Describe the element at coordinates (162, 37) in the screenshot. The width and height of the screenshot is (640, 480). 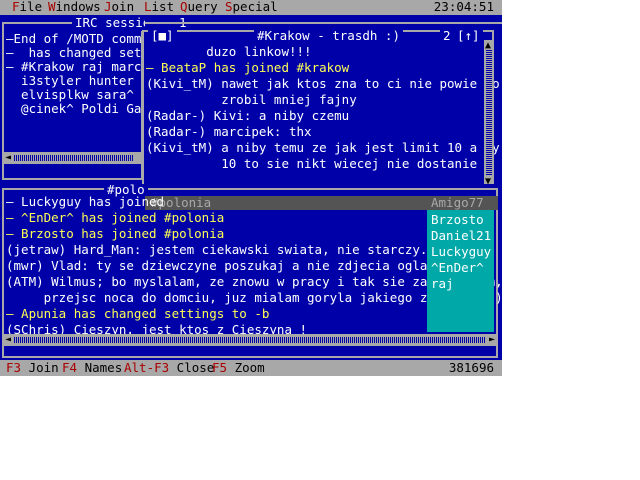
I see `close-box-icon: [■]` at that location.